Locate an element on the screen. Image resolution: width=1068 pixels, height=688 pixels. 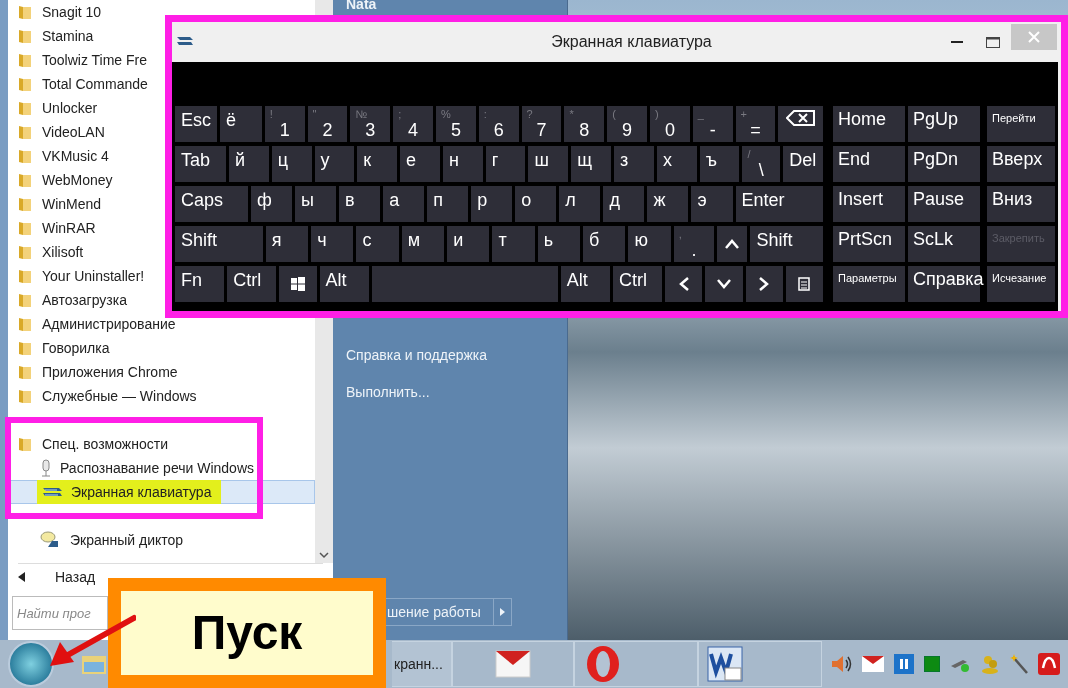
program-item: Распознавание речи Windows is located at coordinates (161, 468).